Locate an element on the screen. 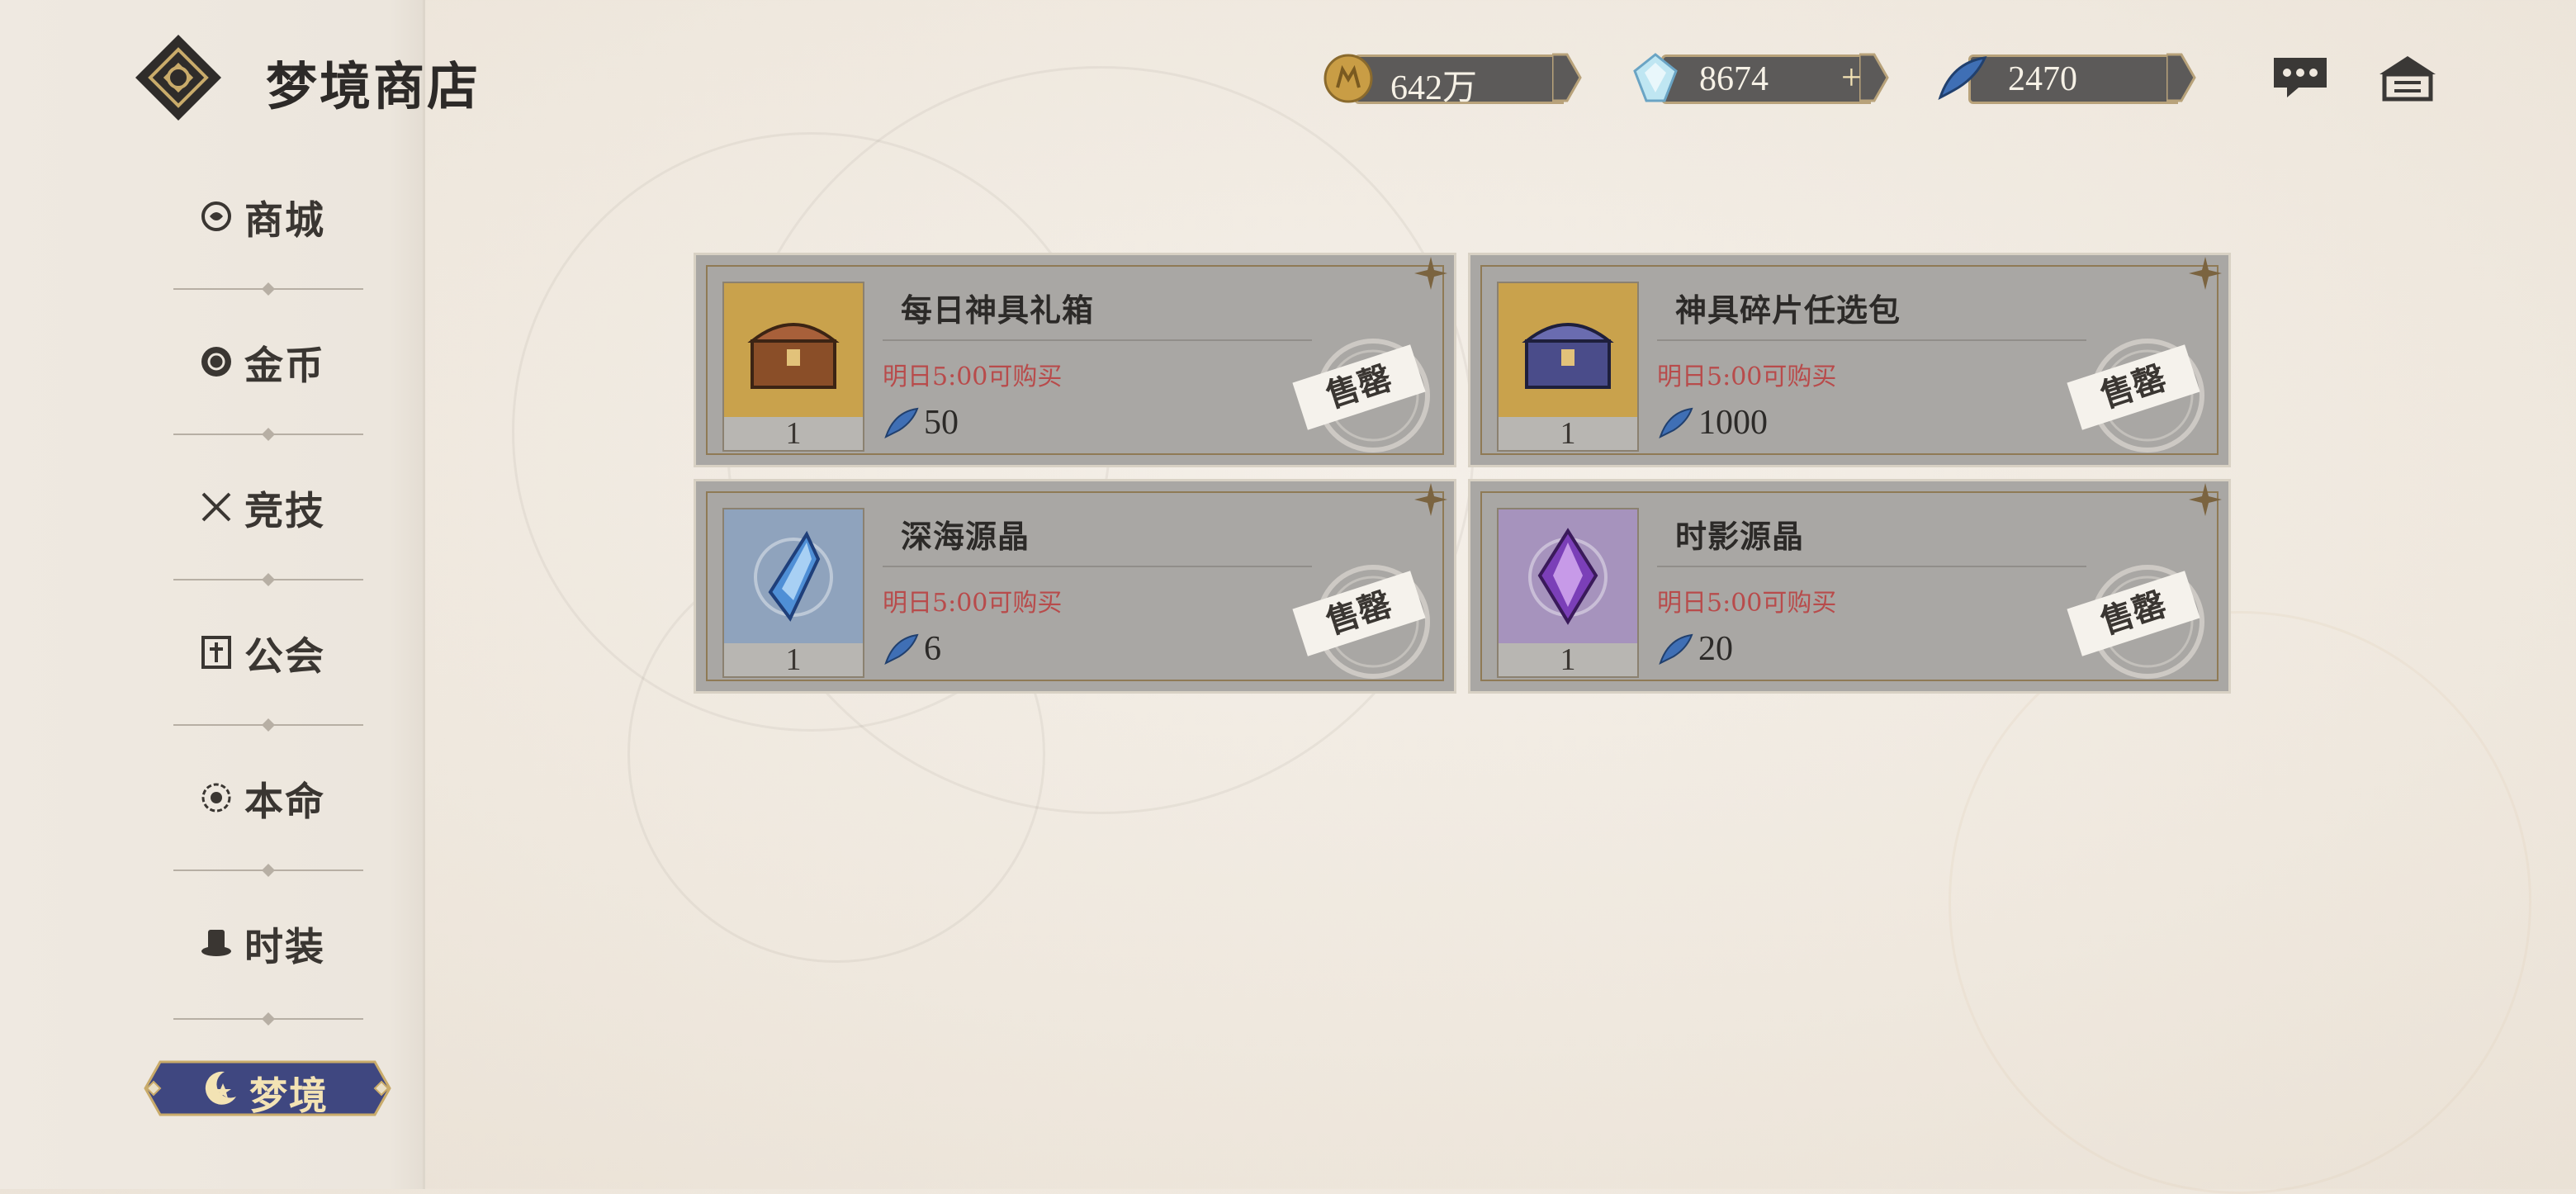 This screenshot has height=1194, width=2576. sidebar-item-arena: 竞技 is located at coordinates (280, 507).